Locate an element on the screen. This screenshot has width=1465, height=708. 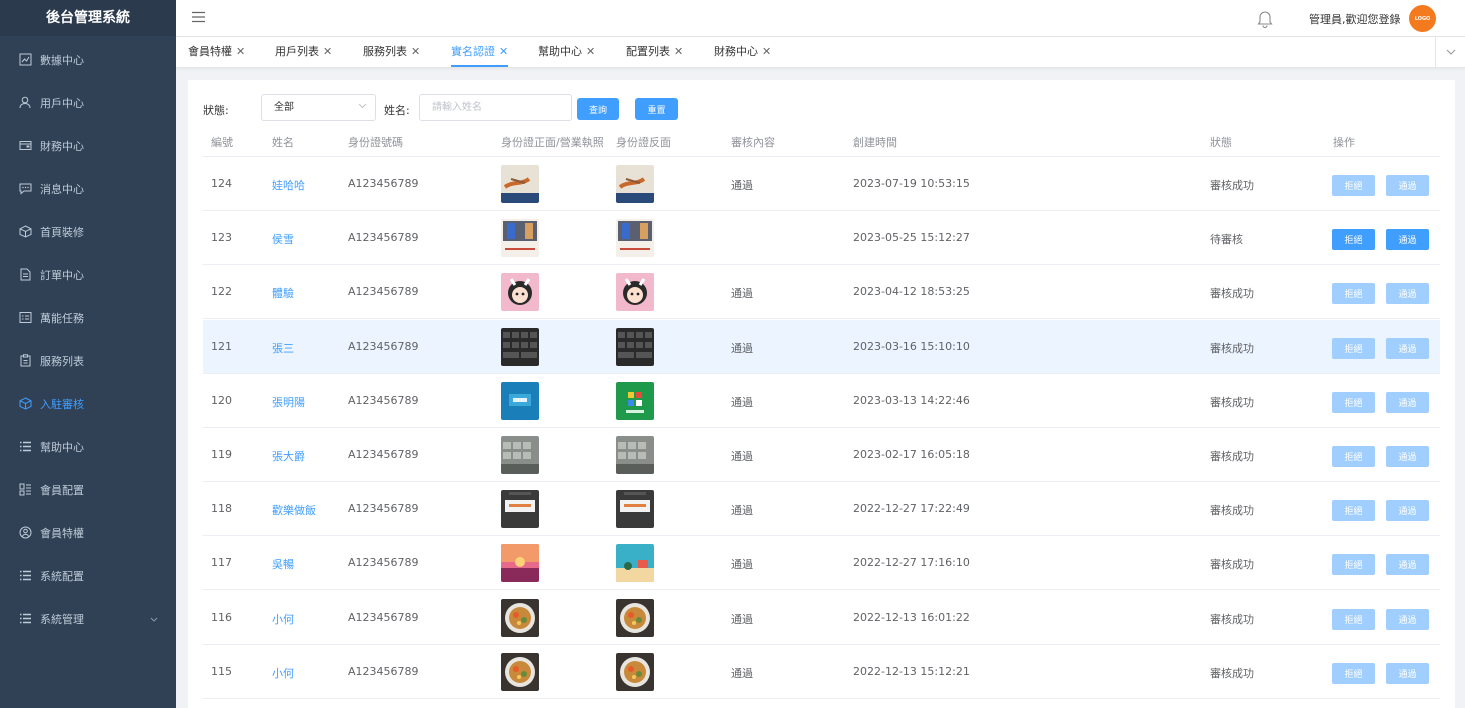
avatar: LOGO is located at coordinates (1422, 18).